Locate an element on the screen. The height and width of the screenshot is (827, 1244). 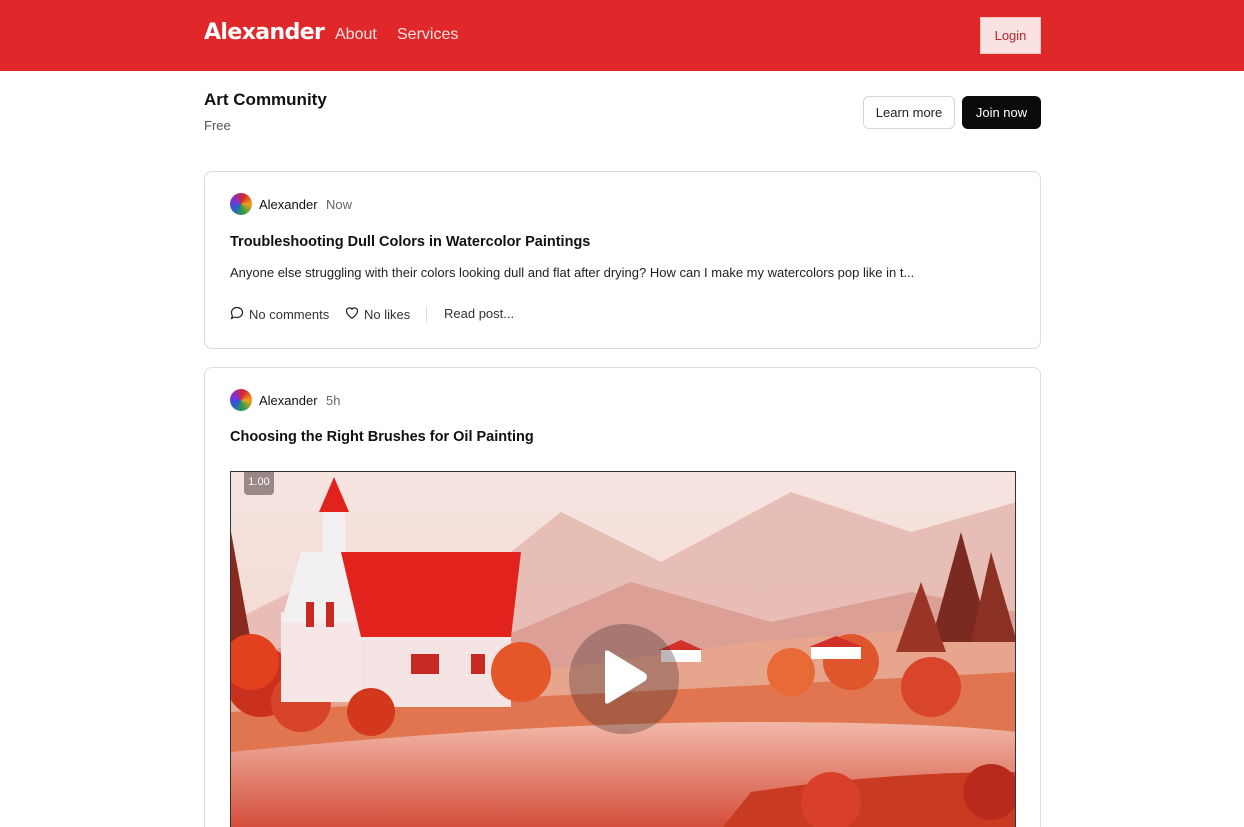
community-title: Art Community is located at coordinates (265, 99).